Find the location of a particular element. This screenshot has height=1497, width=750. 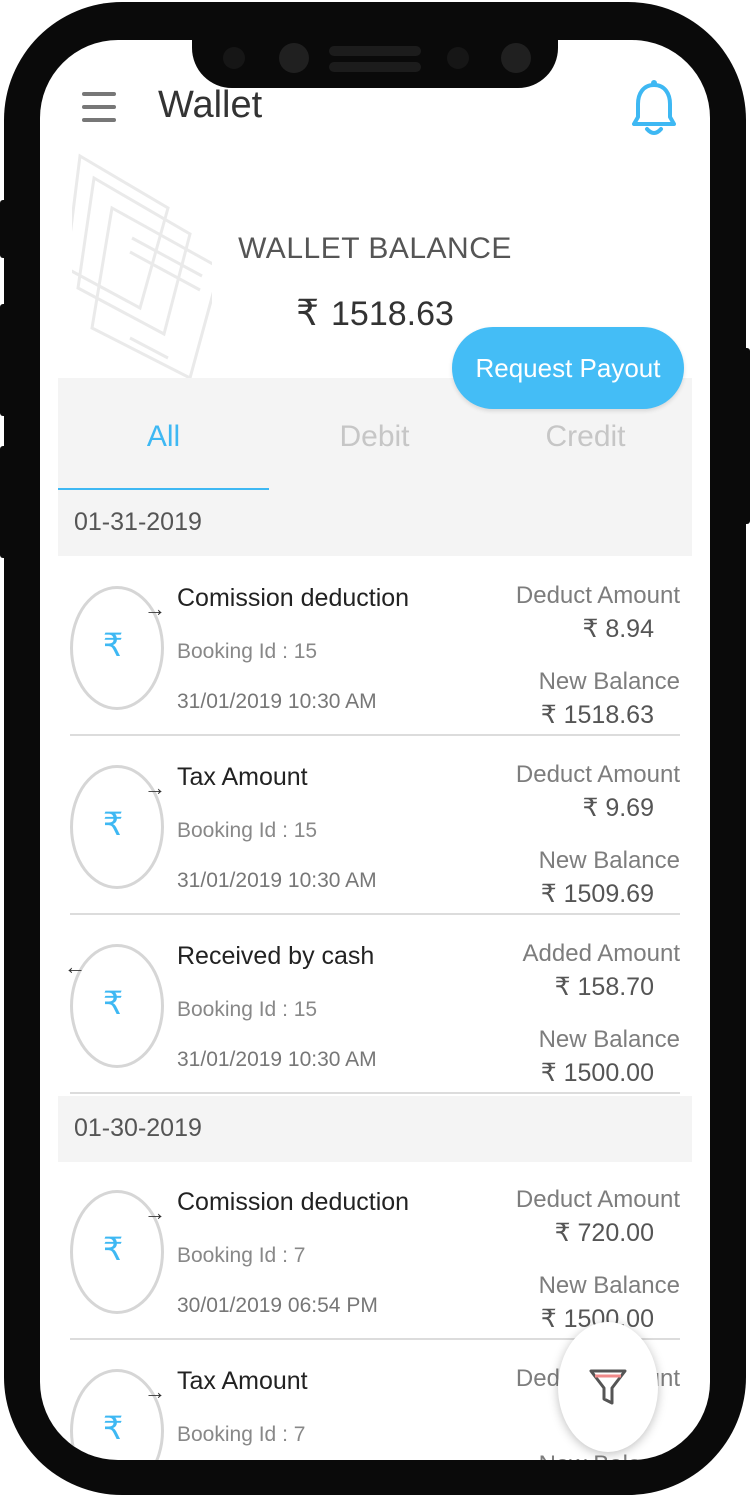

transaction-title: Received by cash is located at coordinates (276, 956).